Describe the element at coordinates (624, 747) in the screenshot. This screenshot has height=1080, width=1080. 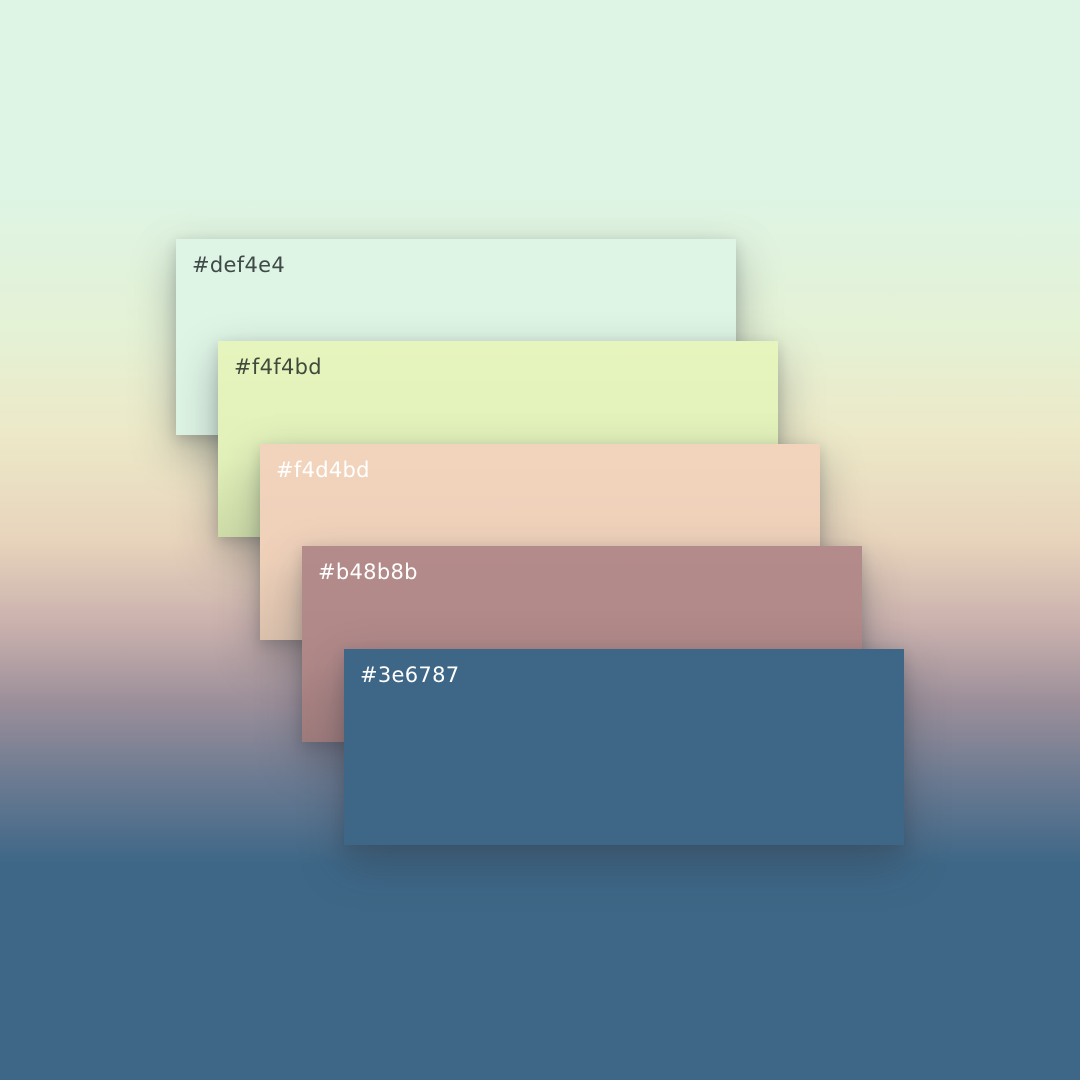
I see `swatch-steel-blue: #3e6787` at that location.